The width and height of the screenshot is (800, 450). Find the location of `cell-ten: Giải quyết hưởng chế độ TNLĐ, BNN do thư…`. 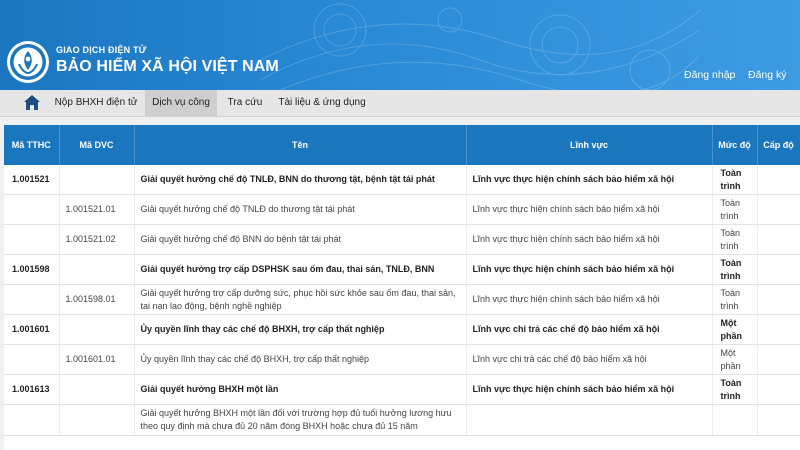

cell-ten: Giải quyết hưởng chế độ TNLĐ, BNN do thư… is located at coordinates (300, 180).